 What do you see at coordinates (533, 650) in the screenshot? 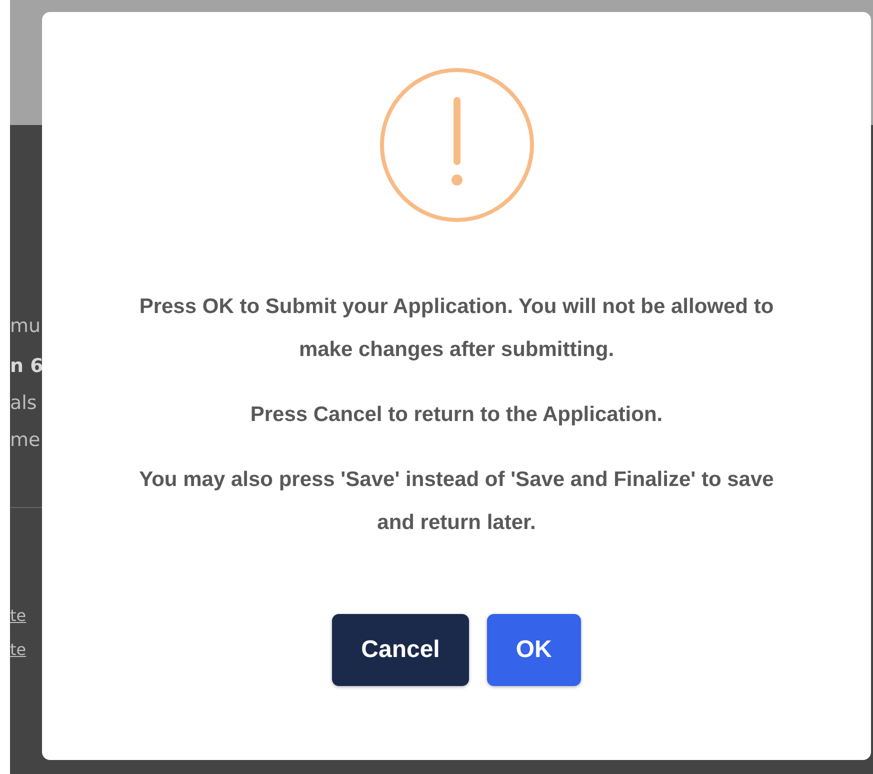
I see `ok-button: OK` at bounding box center [533, 650].